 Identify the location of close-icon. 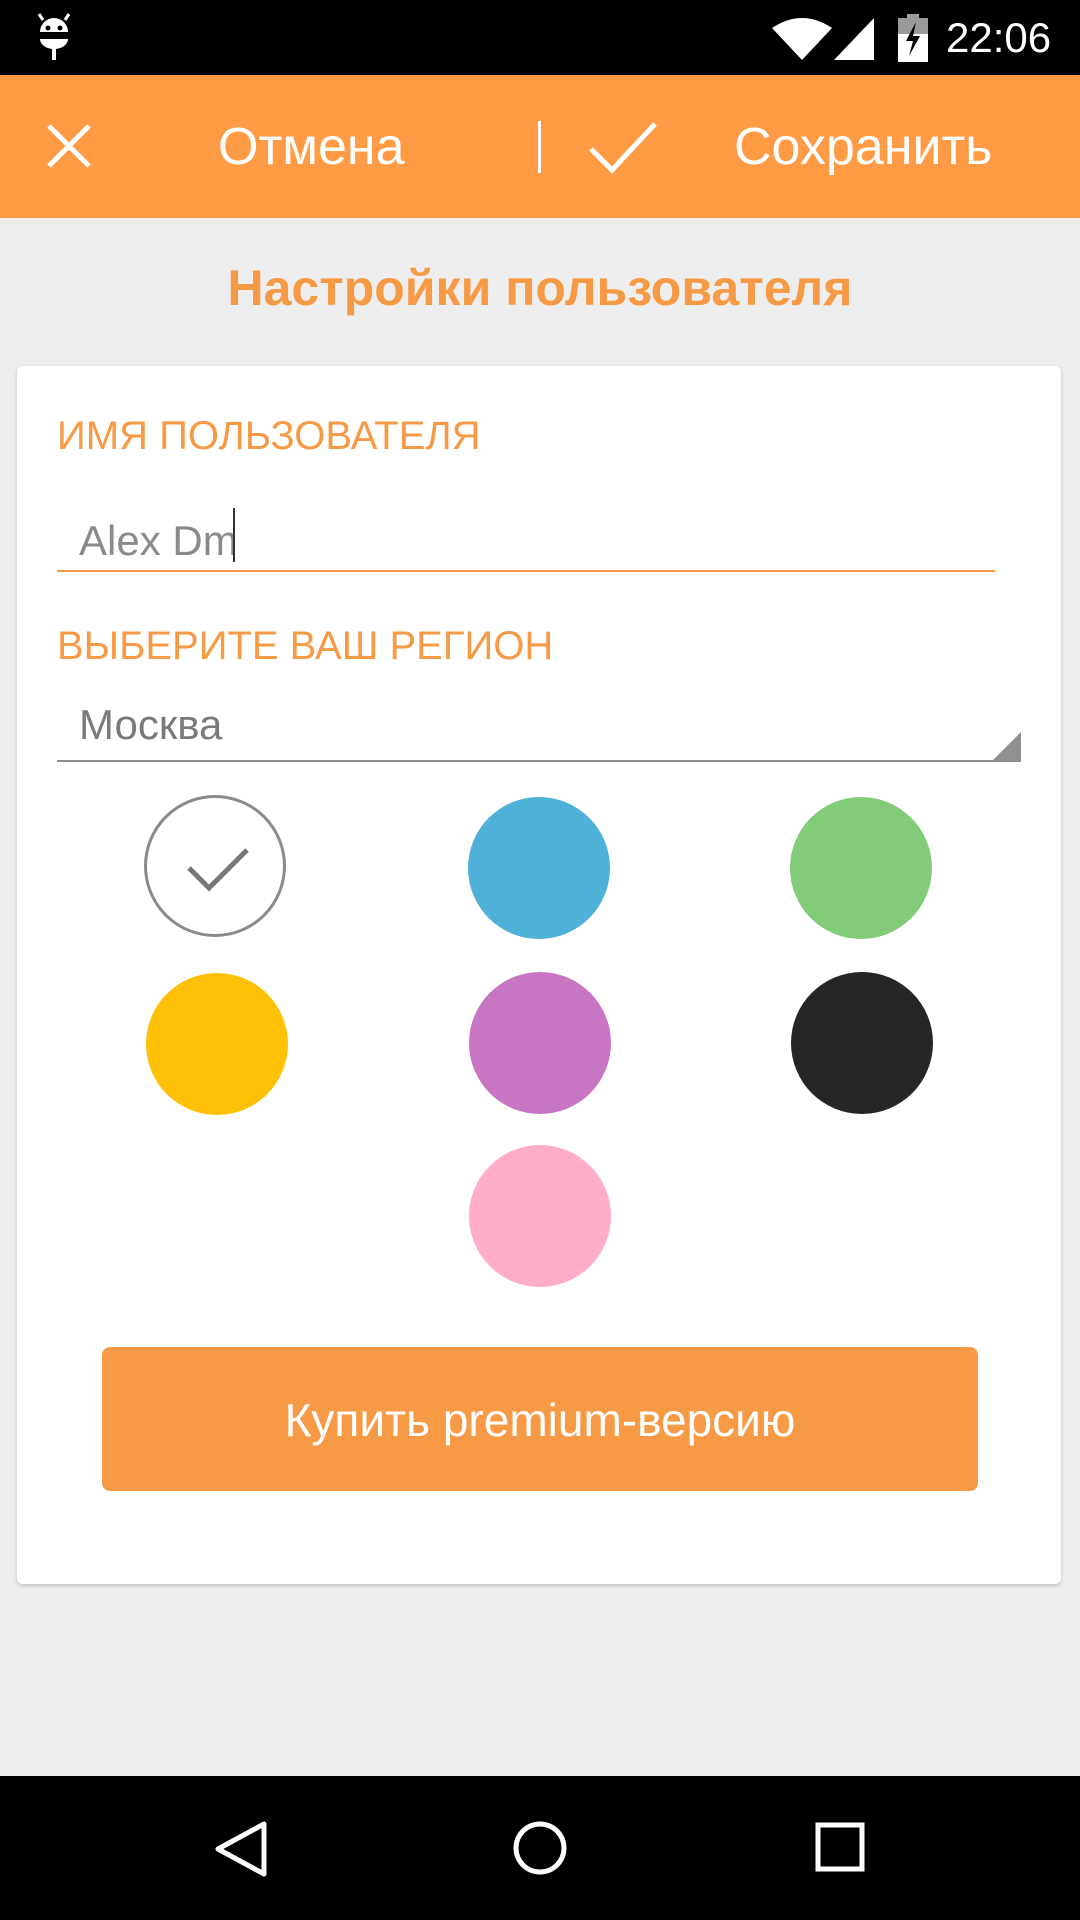
(69, 146).